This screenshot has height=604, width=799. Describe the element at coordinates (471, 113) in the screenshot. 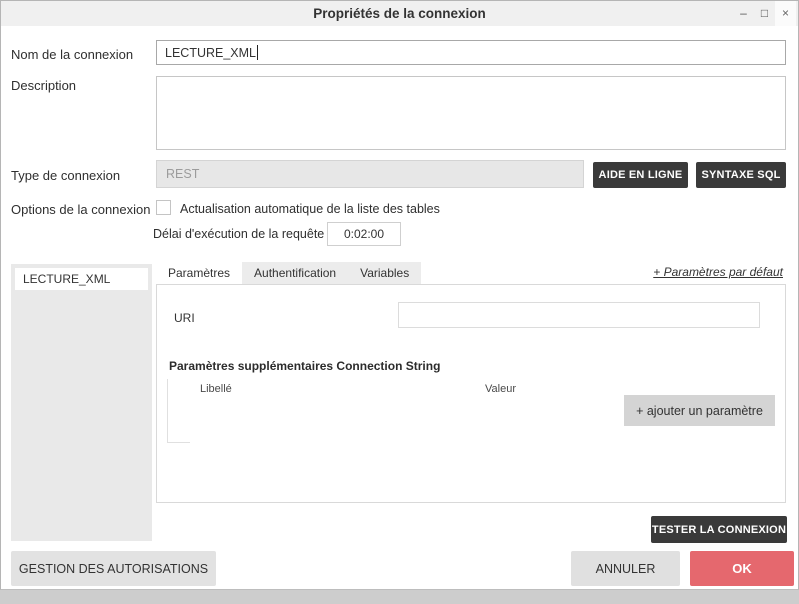

I see `description-textarea` at that location.